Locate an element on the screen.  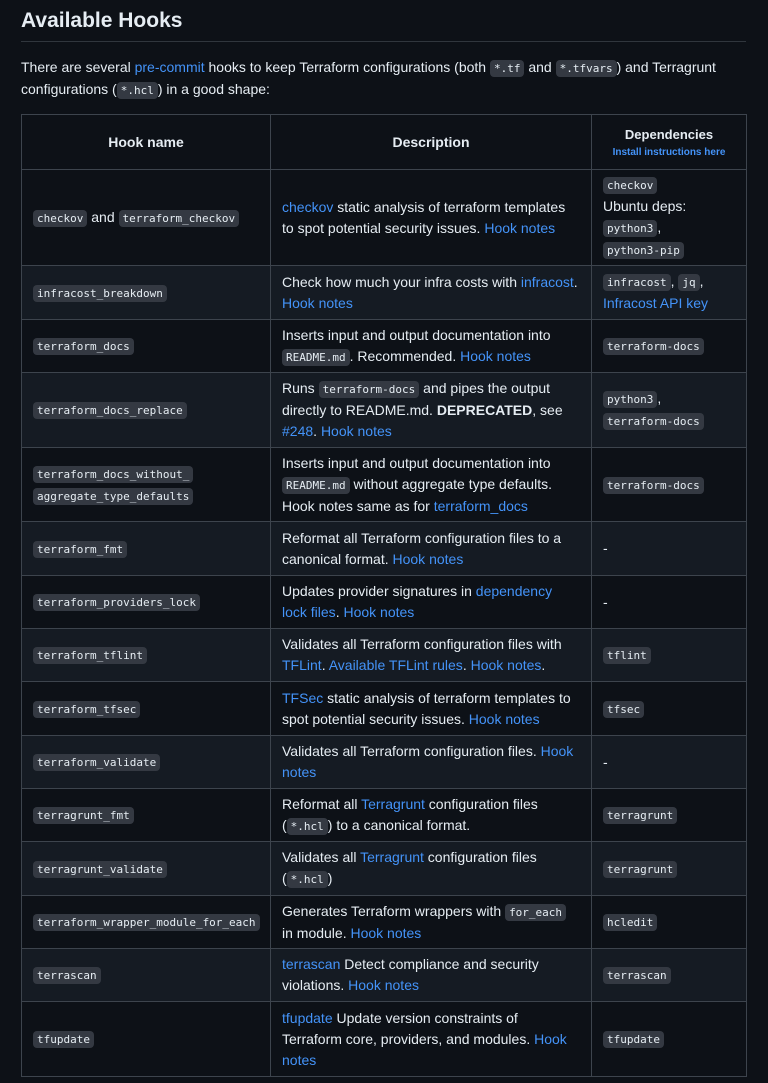
cell-text: Reformat all is located at coordinates (322, 803).